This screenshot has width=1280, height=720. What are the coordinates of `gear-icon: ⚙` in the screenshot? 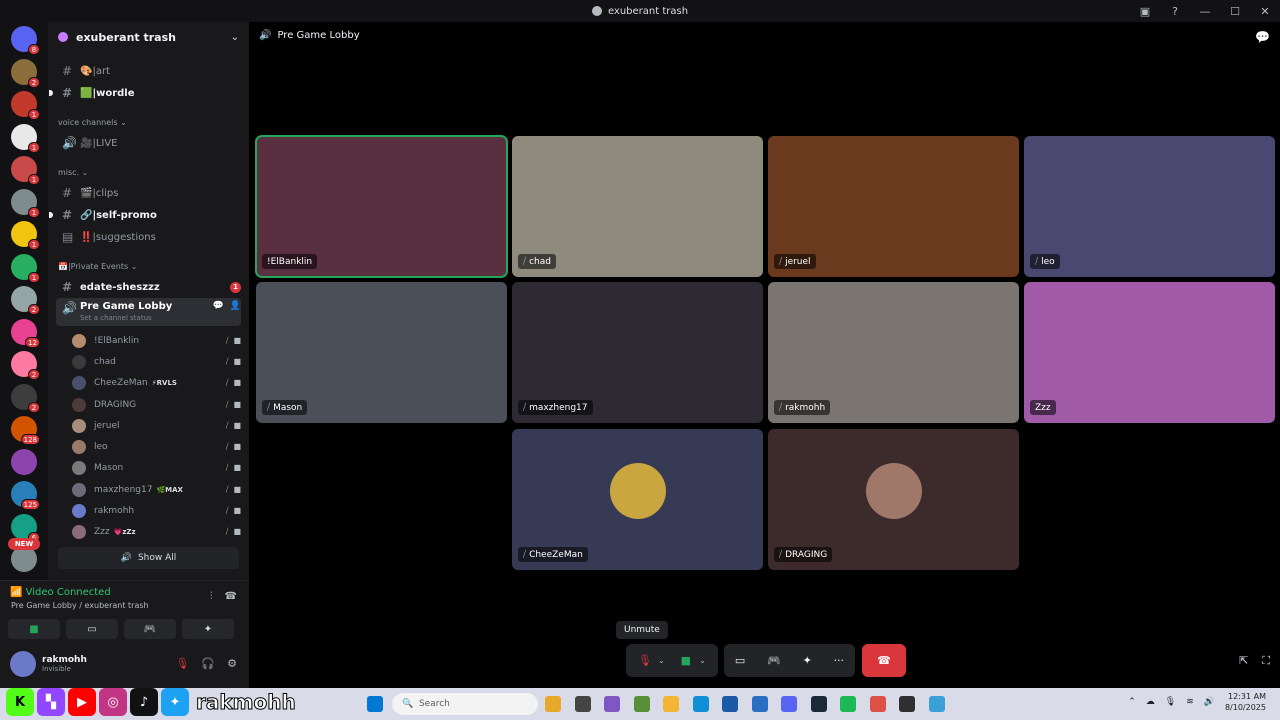 It's located at (232, 663).